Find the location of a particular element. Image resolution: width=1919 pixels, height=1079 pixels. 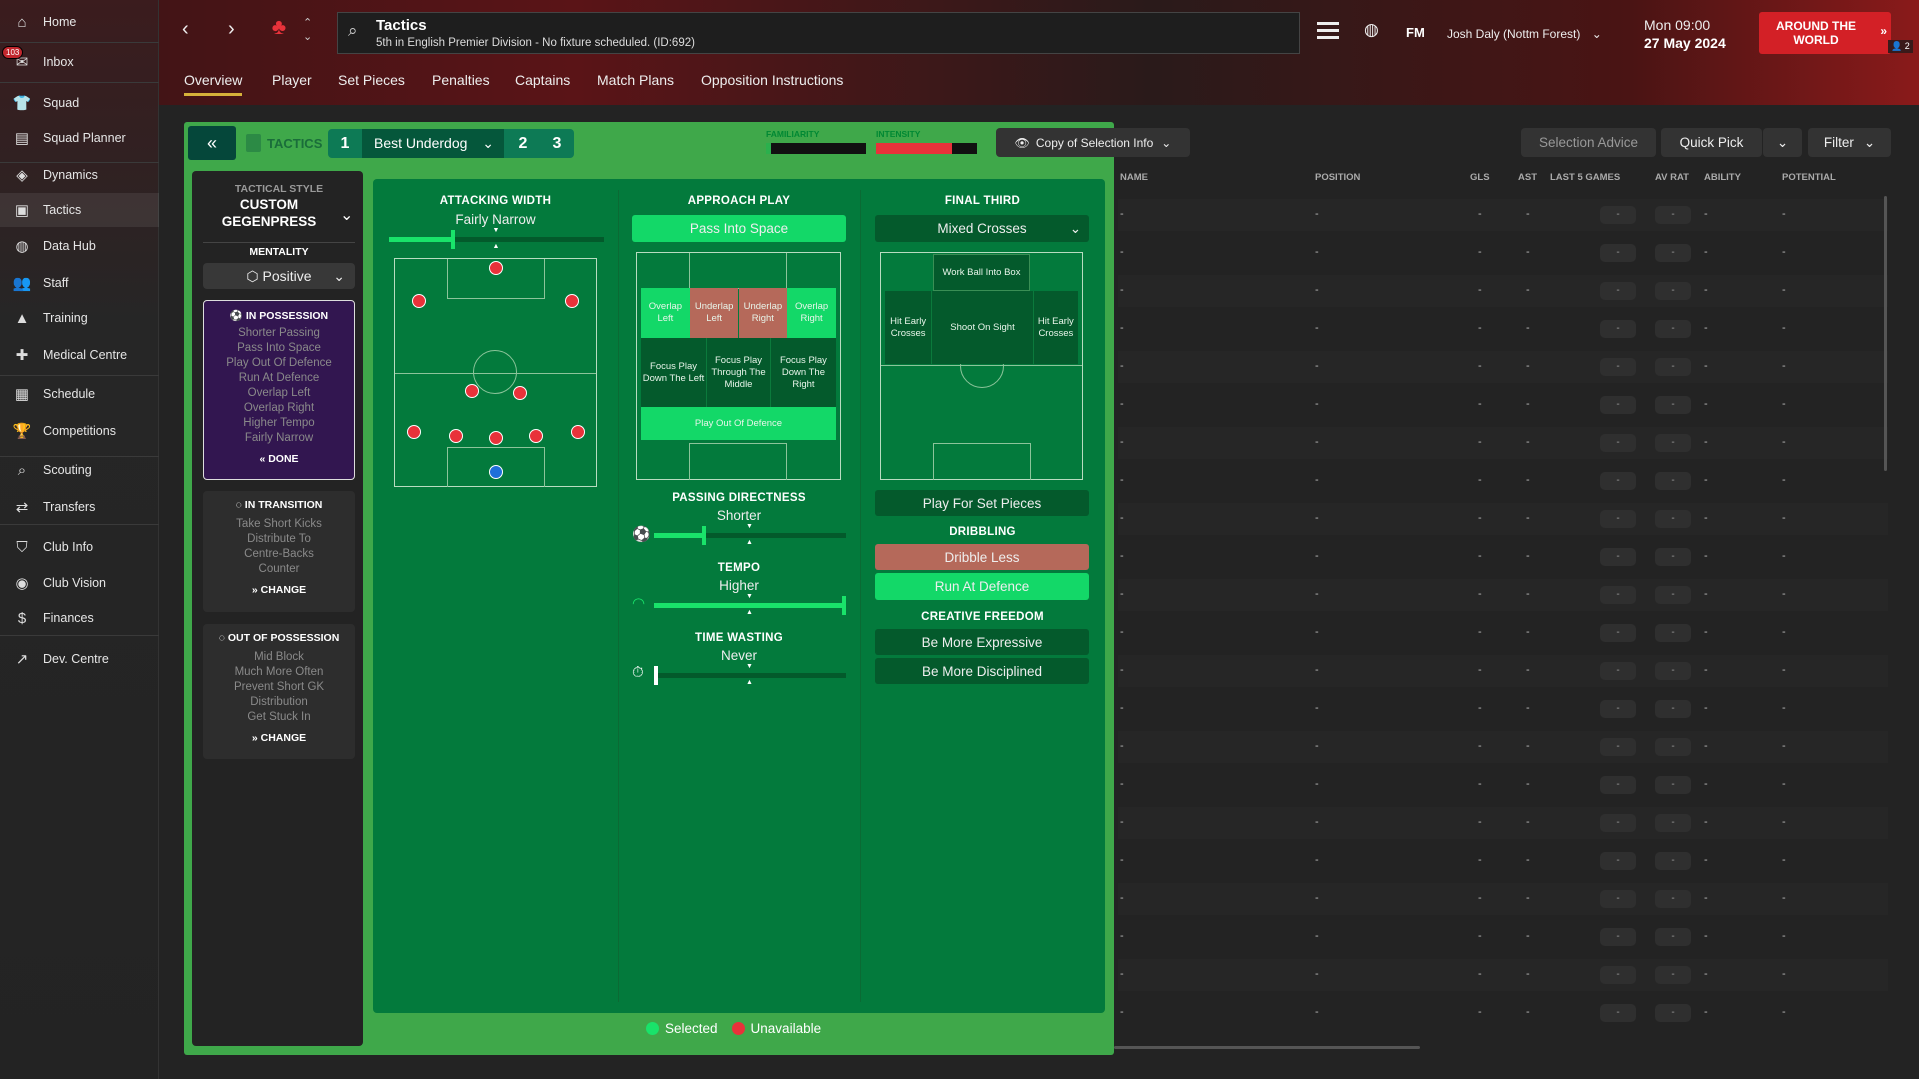

zone-work-ball-into-box: Work Ball Into Box is located at coordinates (981, 273).